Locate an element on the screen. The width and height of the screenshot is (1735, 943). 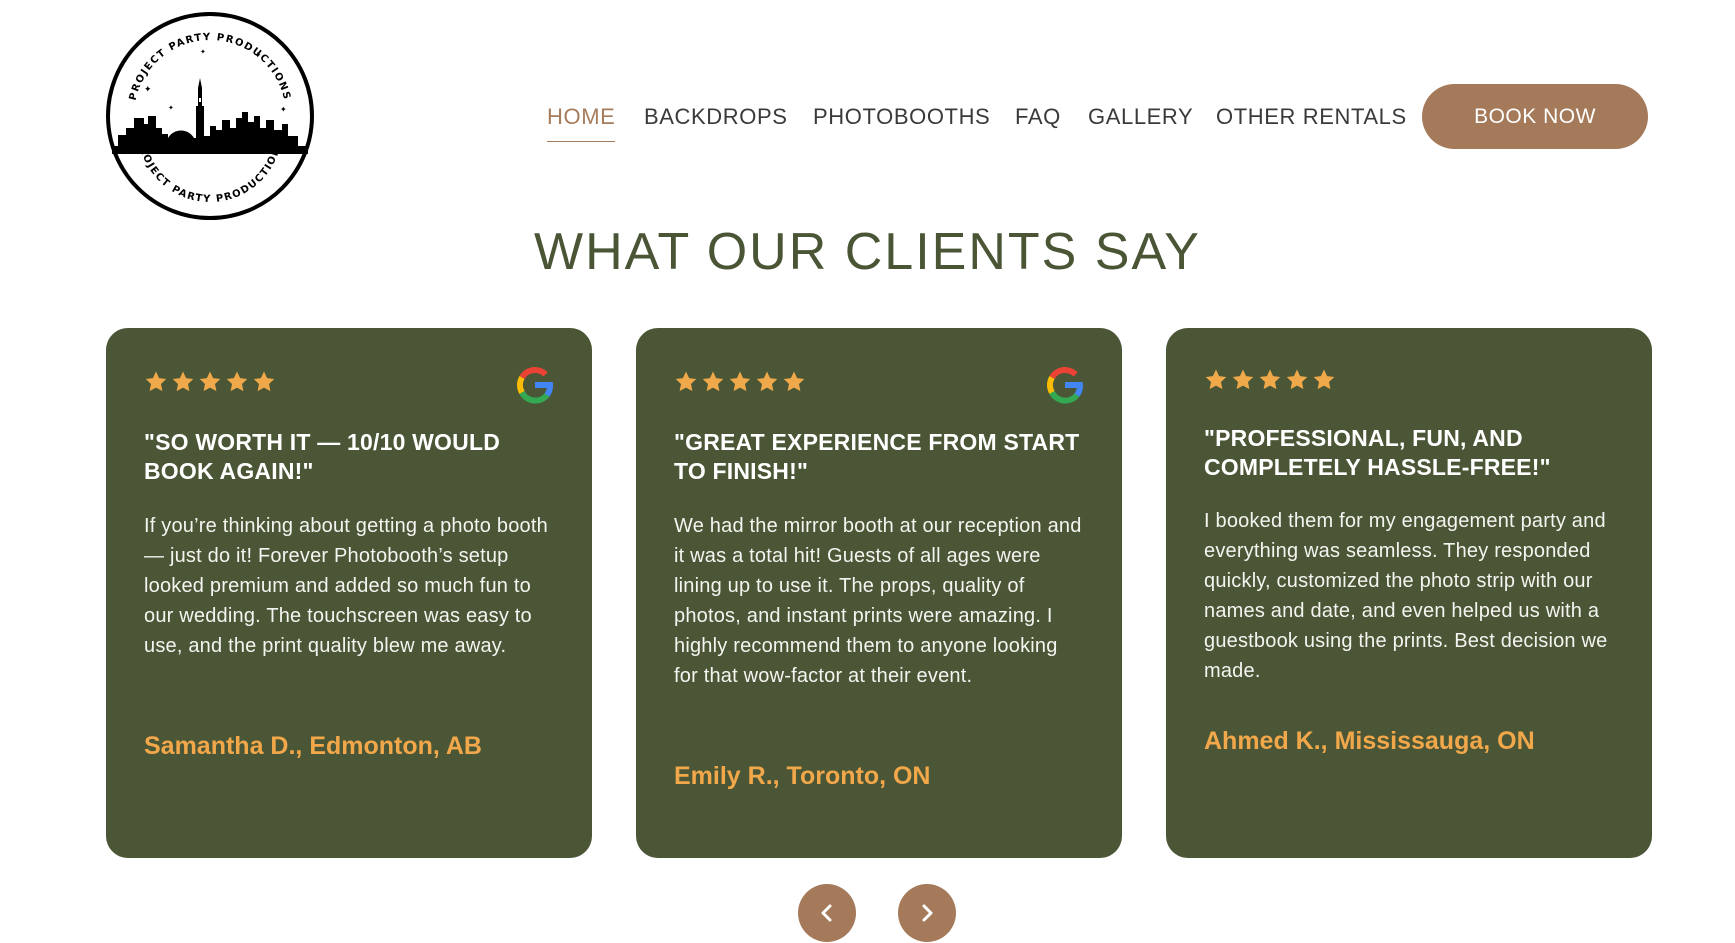
nav-item-photobooths: PHOTOBOOTHS is located at coordinates (901, 117).